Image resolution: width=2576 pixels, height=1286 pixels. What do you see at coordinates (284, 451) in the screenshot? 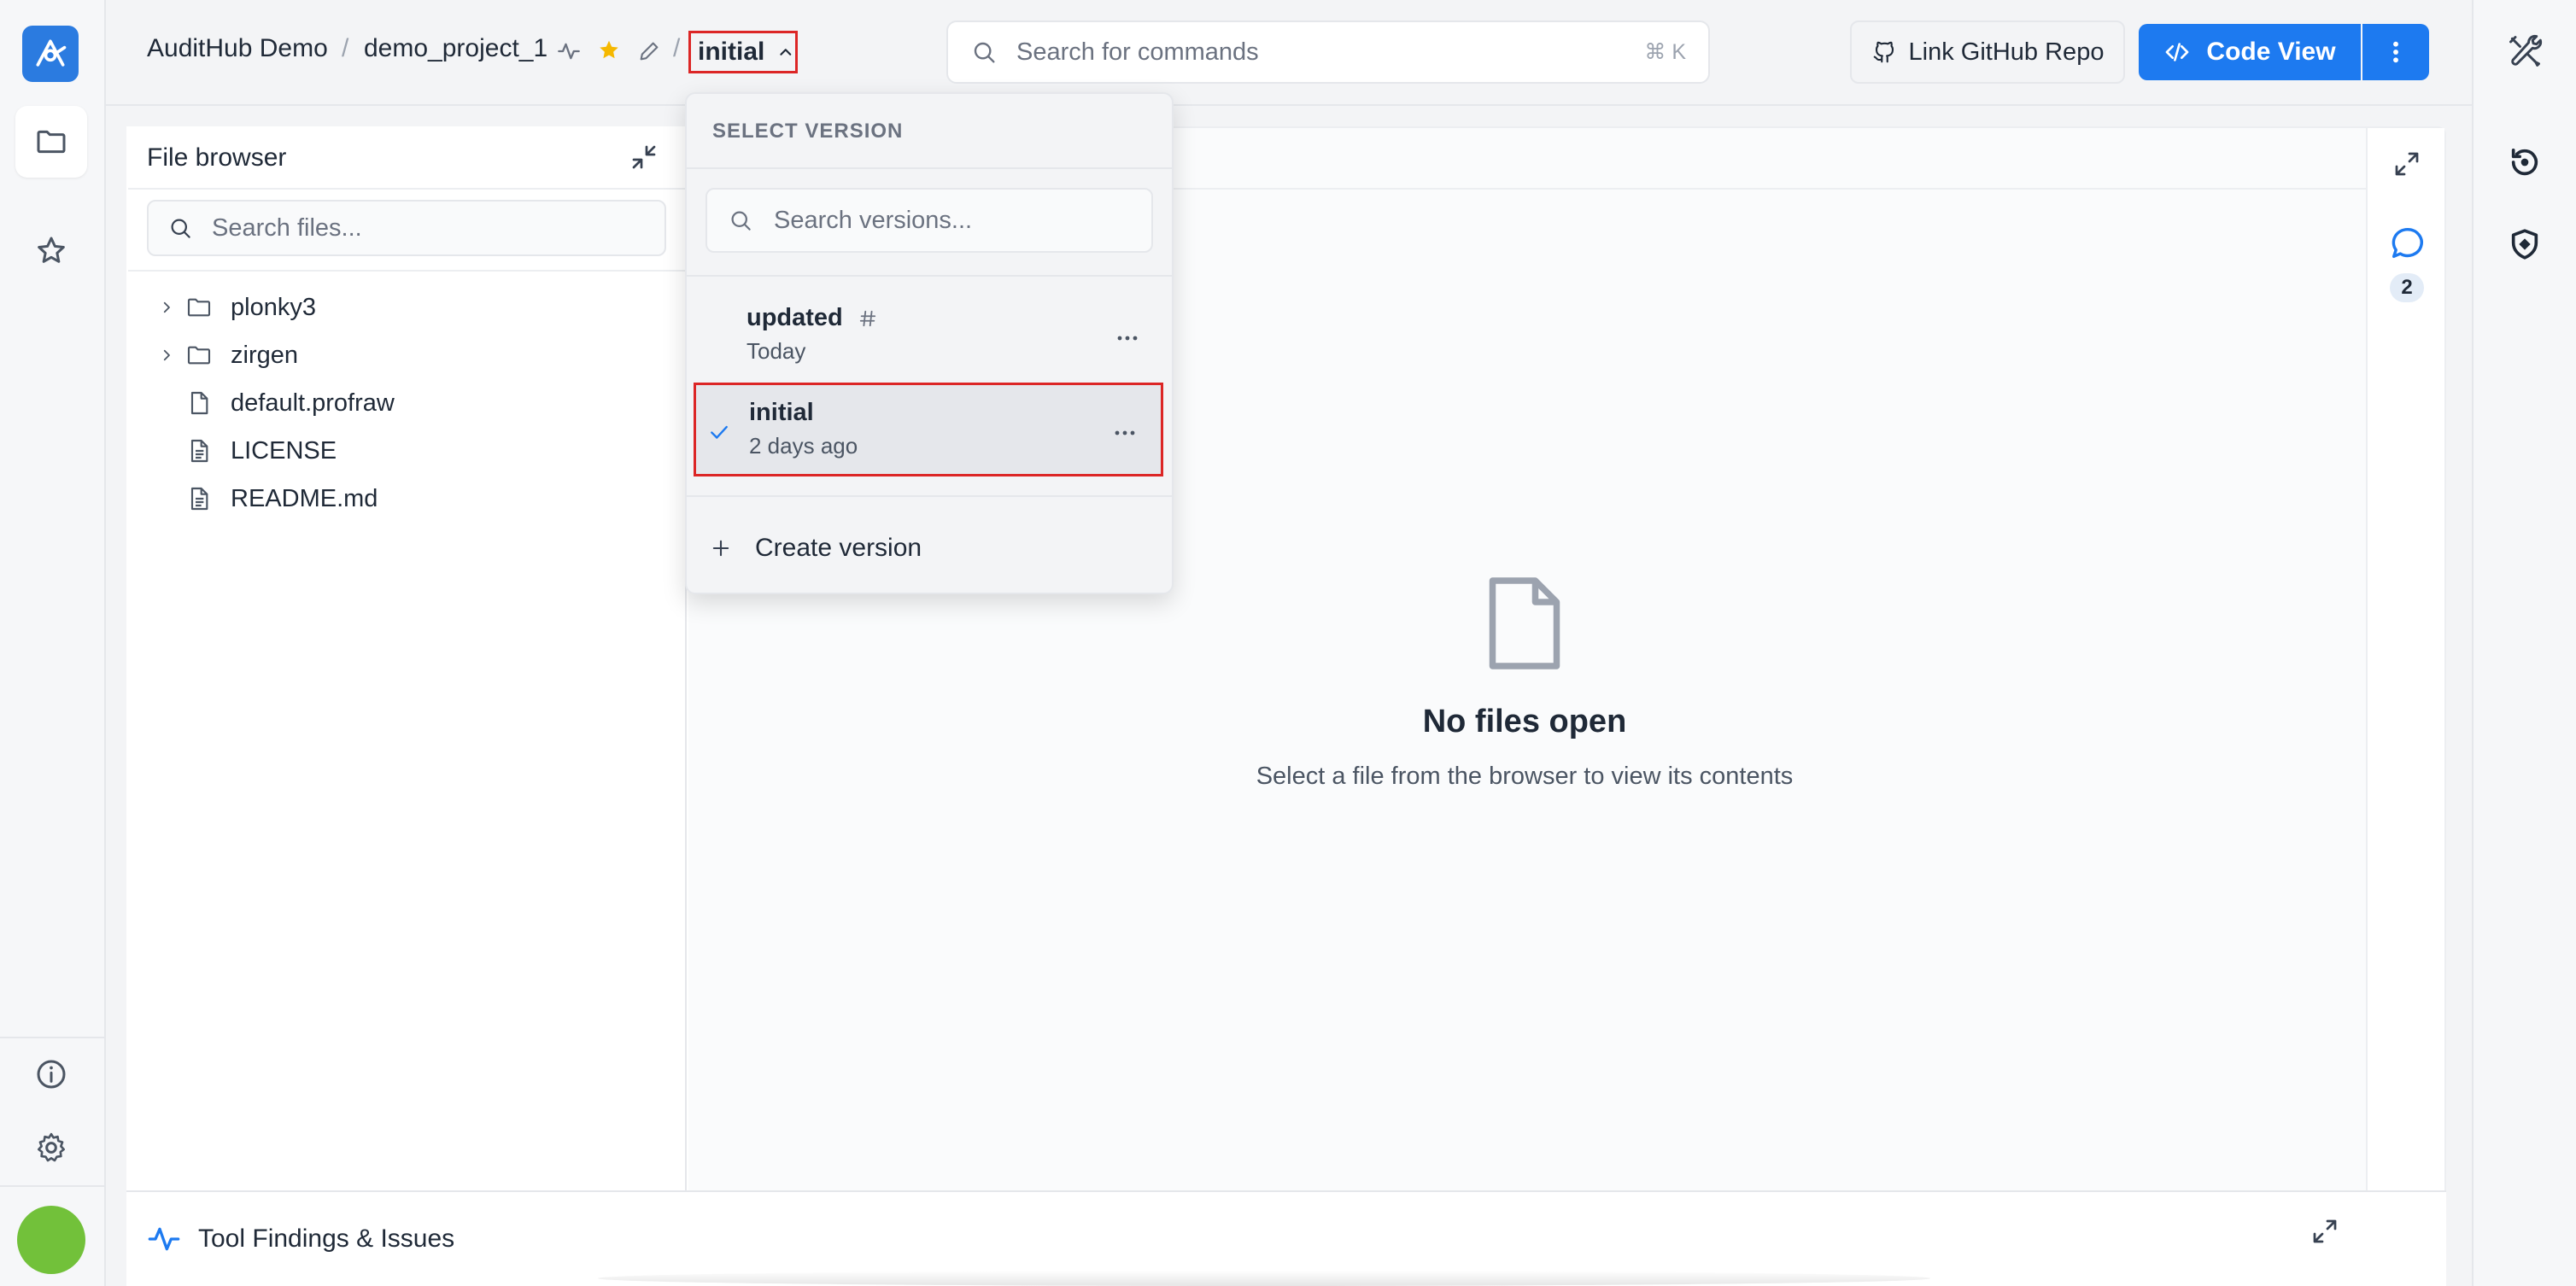
I see `tree-item-label: LICENSE` at bounding box center [284, 451].